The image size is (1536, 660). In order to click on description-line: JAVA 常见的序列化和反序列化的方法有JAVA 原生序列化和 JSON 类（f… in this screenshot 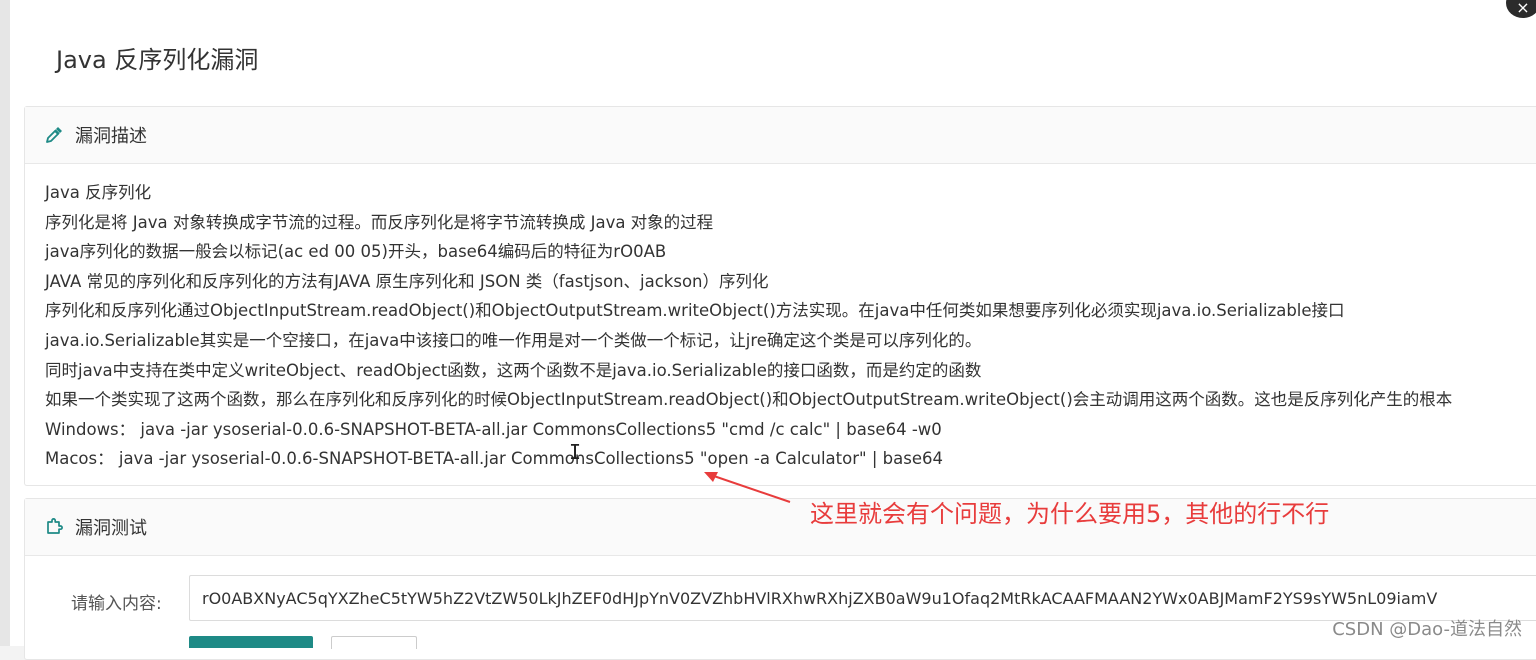, I will do `click(407, 281)`.